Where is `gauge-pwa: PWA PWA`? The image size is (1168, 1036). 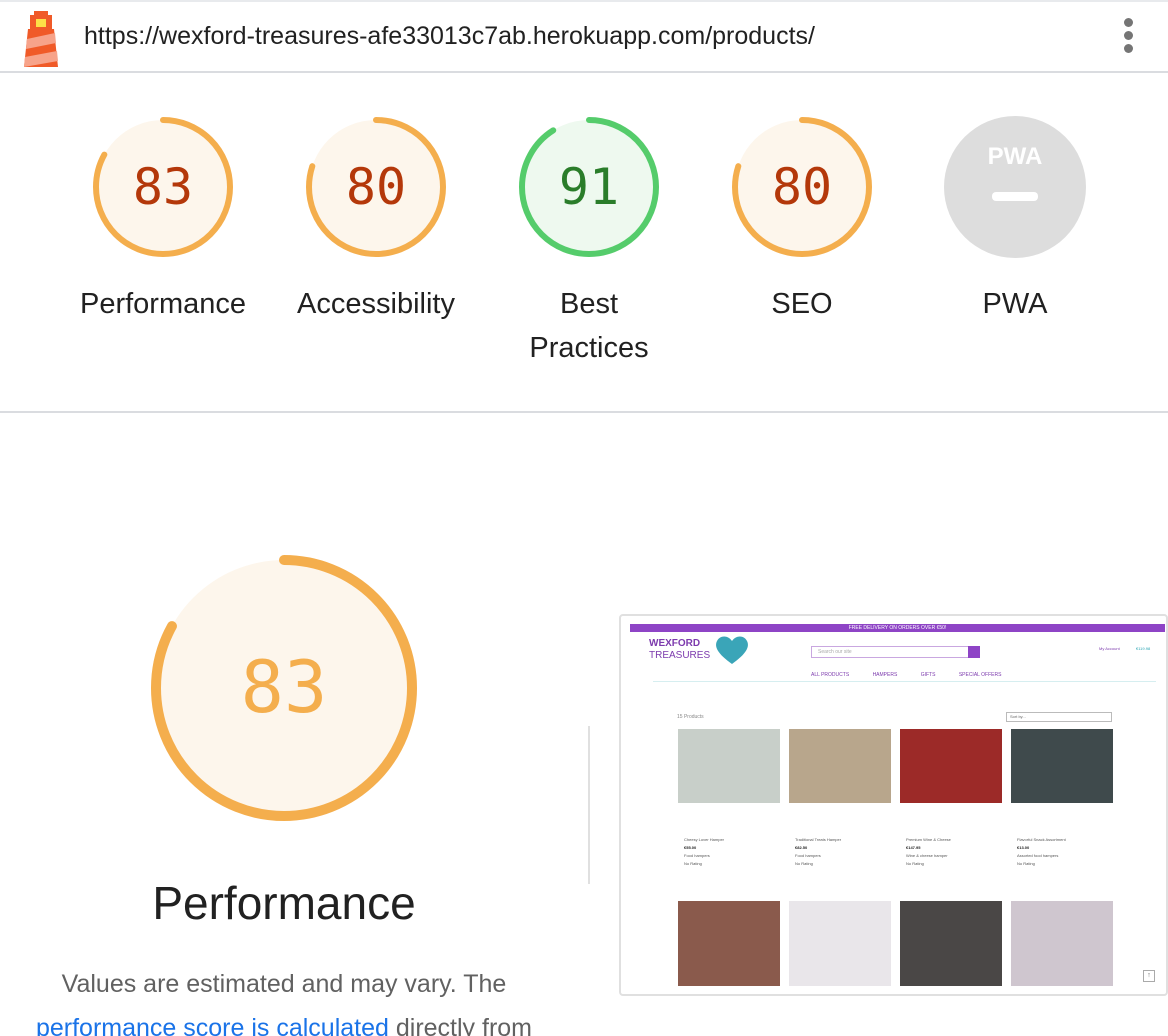 gauge-pwa: PWA PWA is located at coordinates (1015, 221).